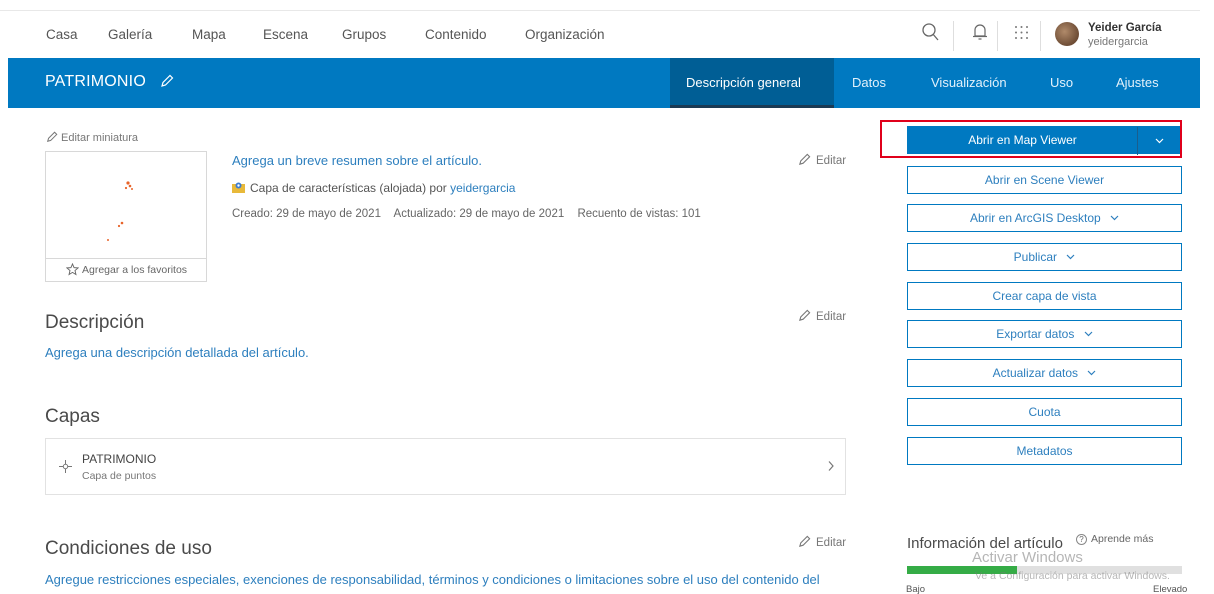  What do you see at coordinates (1035, 373) in the screenshot?
I see `update-data-label: Actualizar datos` at bounding box center [1035, 373].